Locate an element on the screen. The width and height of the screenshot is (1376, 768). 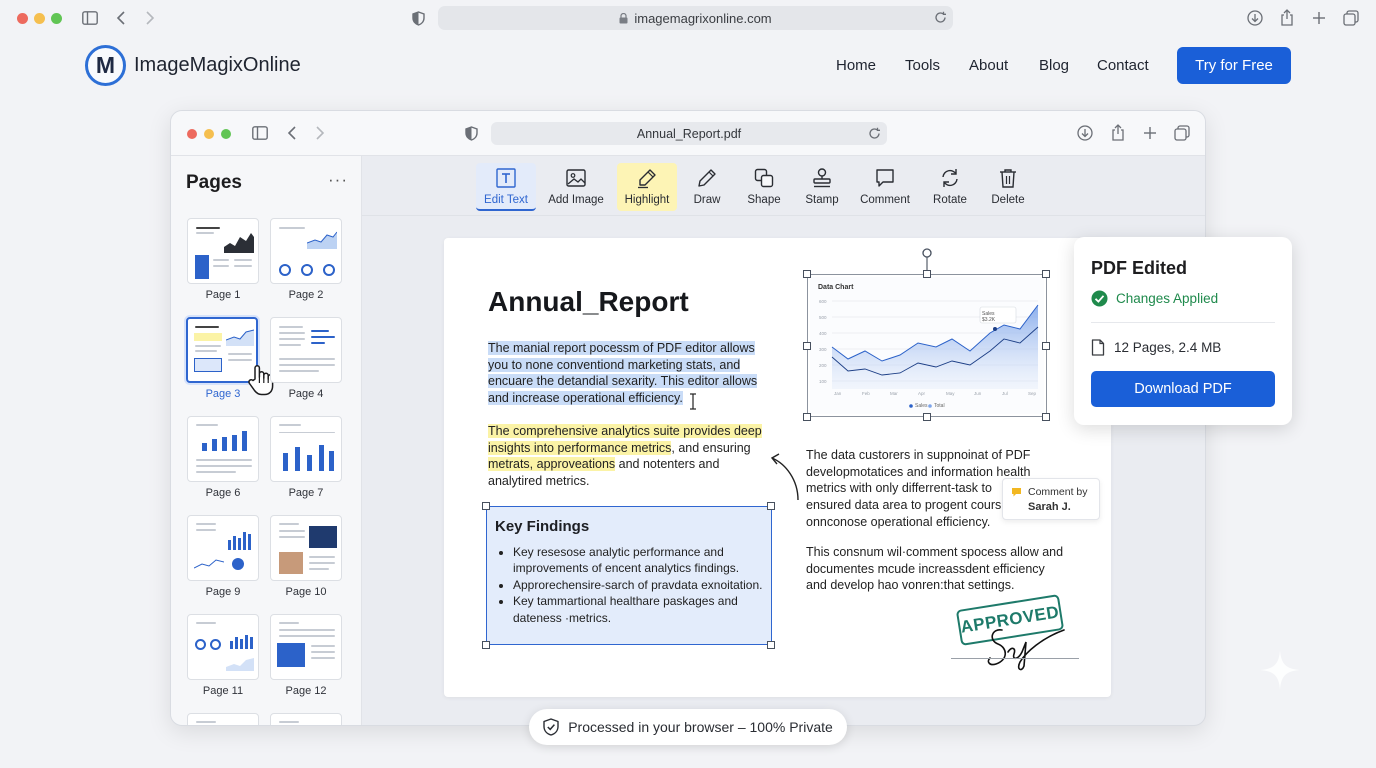
nav-about: About is located at coordinates (988, 65).